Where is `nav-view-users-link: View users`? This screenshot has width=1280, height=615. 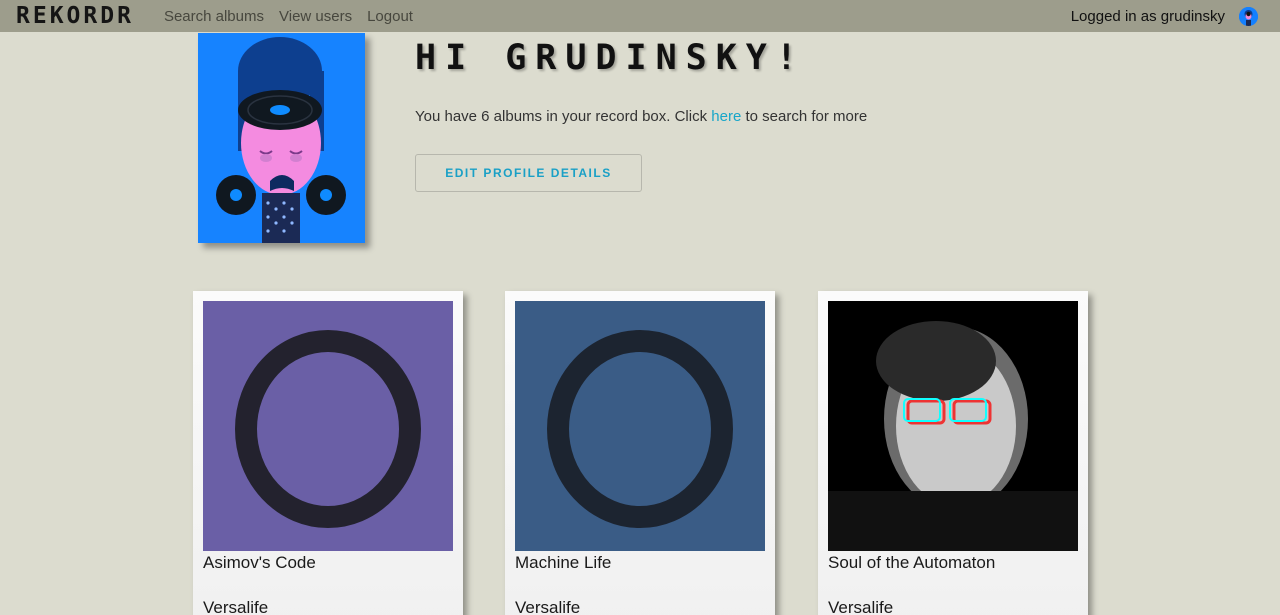
nav-view-users-link: View users is located at coordinates (315, 16).